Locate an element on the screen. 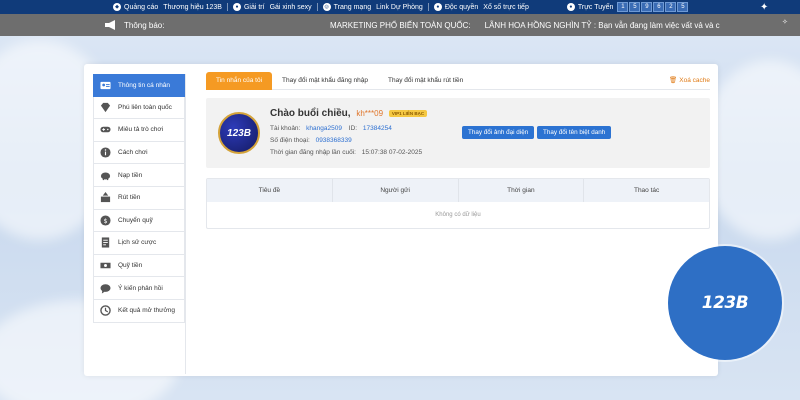  online-digit: 9 is located at coordinates (647, 7).